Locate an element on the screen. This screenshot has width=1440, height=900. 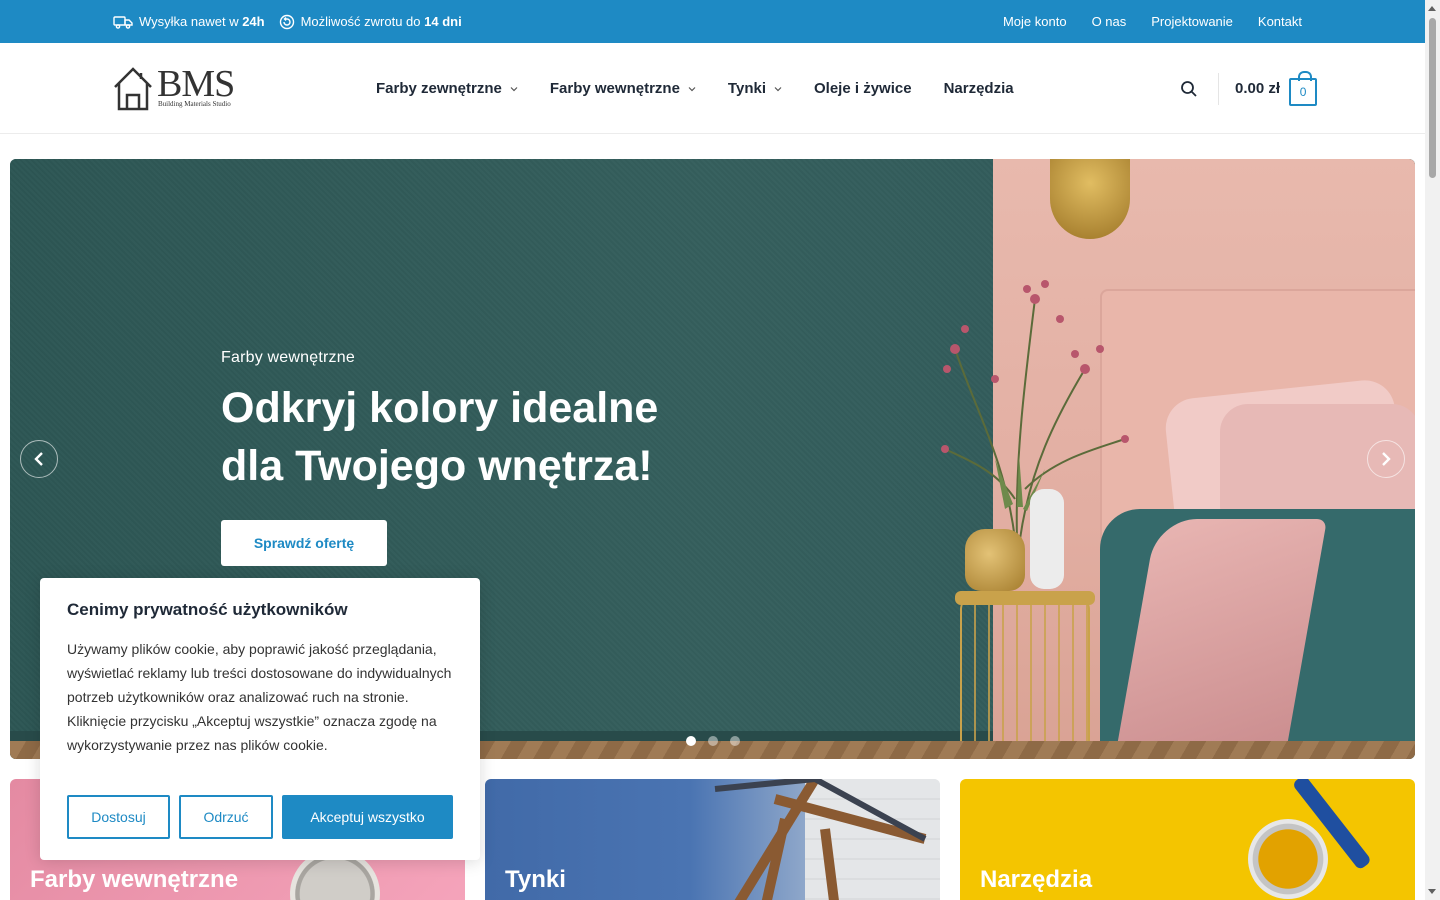
shipping-text: Wysyłka nawet w is located at coordinates (191, 21).